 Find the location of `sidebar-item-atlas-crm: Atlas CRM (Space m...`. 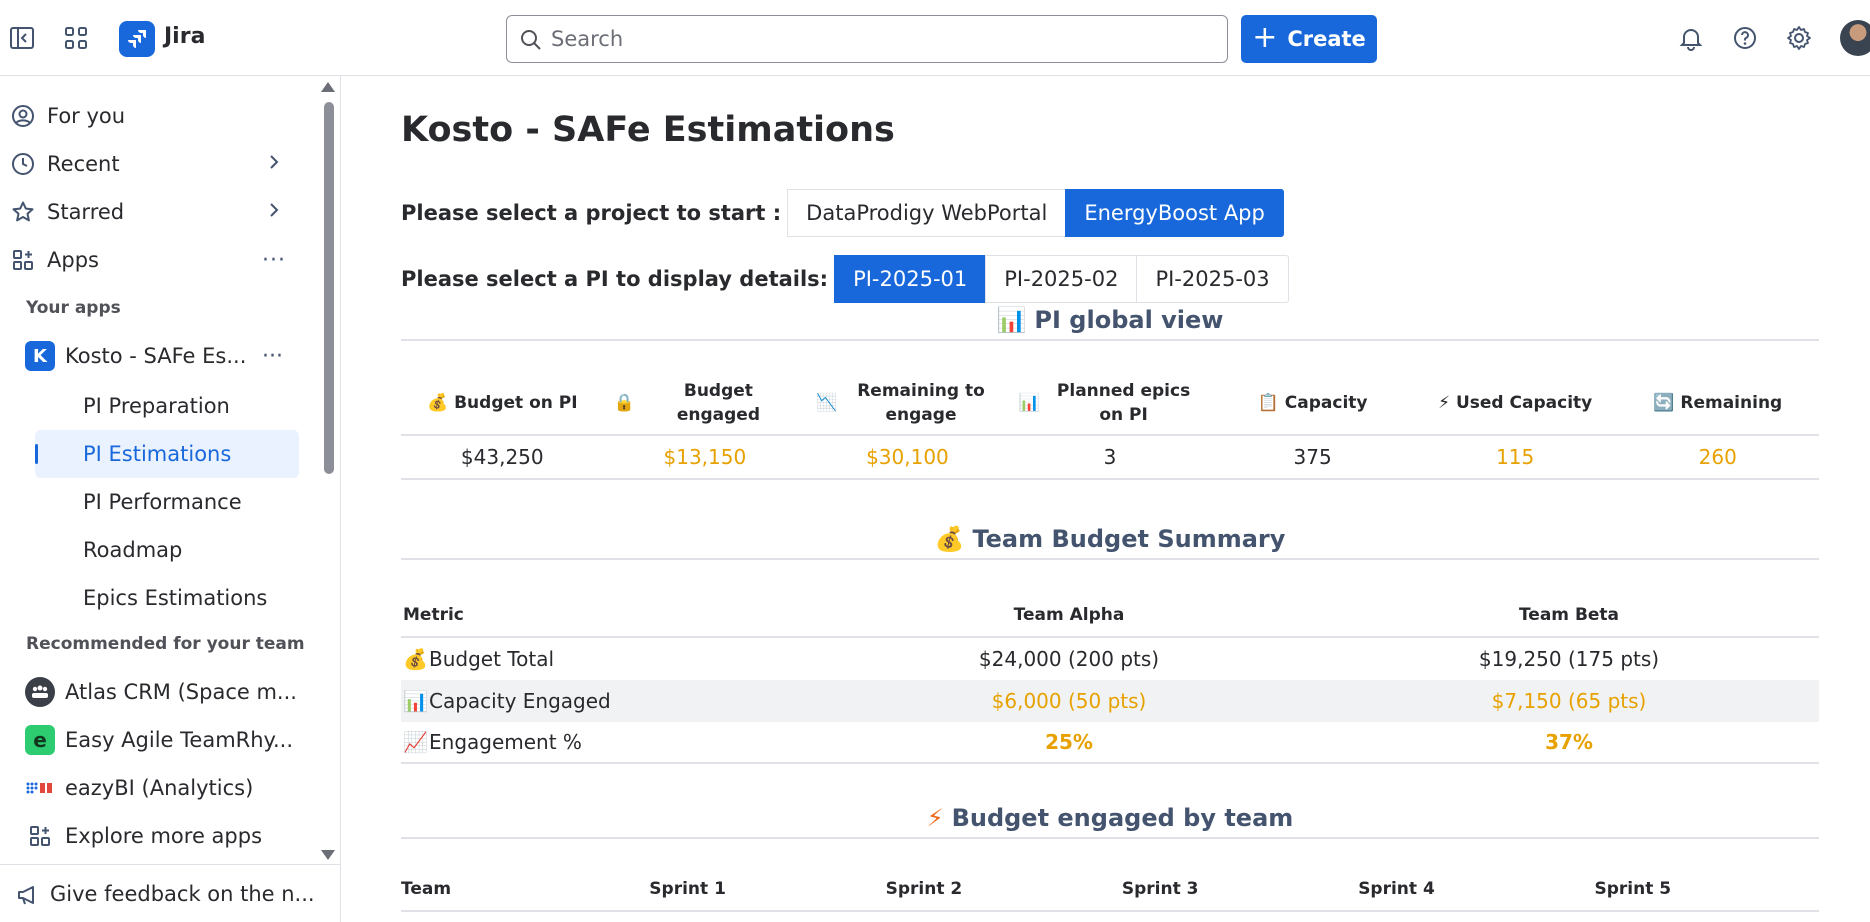

sidebar-item-atlas-crm: Atlas CRM (Space m... is located at coordinates (155, 692).